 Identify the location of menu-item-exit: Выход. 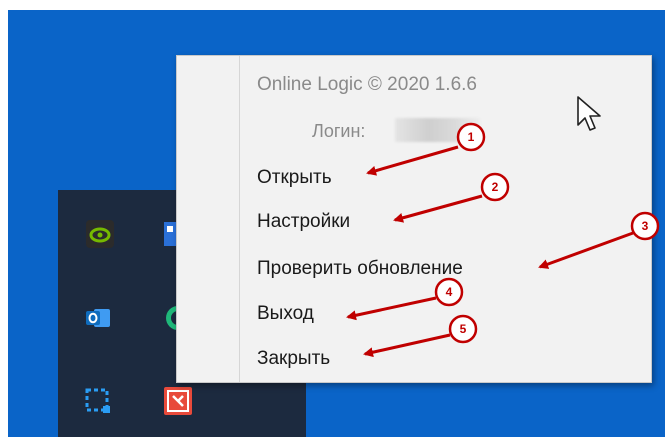
(285, 314).